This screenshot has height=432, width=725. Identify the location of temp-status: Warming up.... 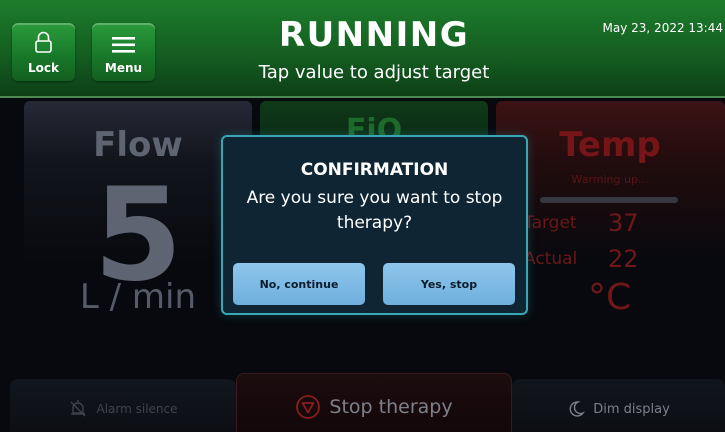
(610, 179).